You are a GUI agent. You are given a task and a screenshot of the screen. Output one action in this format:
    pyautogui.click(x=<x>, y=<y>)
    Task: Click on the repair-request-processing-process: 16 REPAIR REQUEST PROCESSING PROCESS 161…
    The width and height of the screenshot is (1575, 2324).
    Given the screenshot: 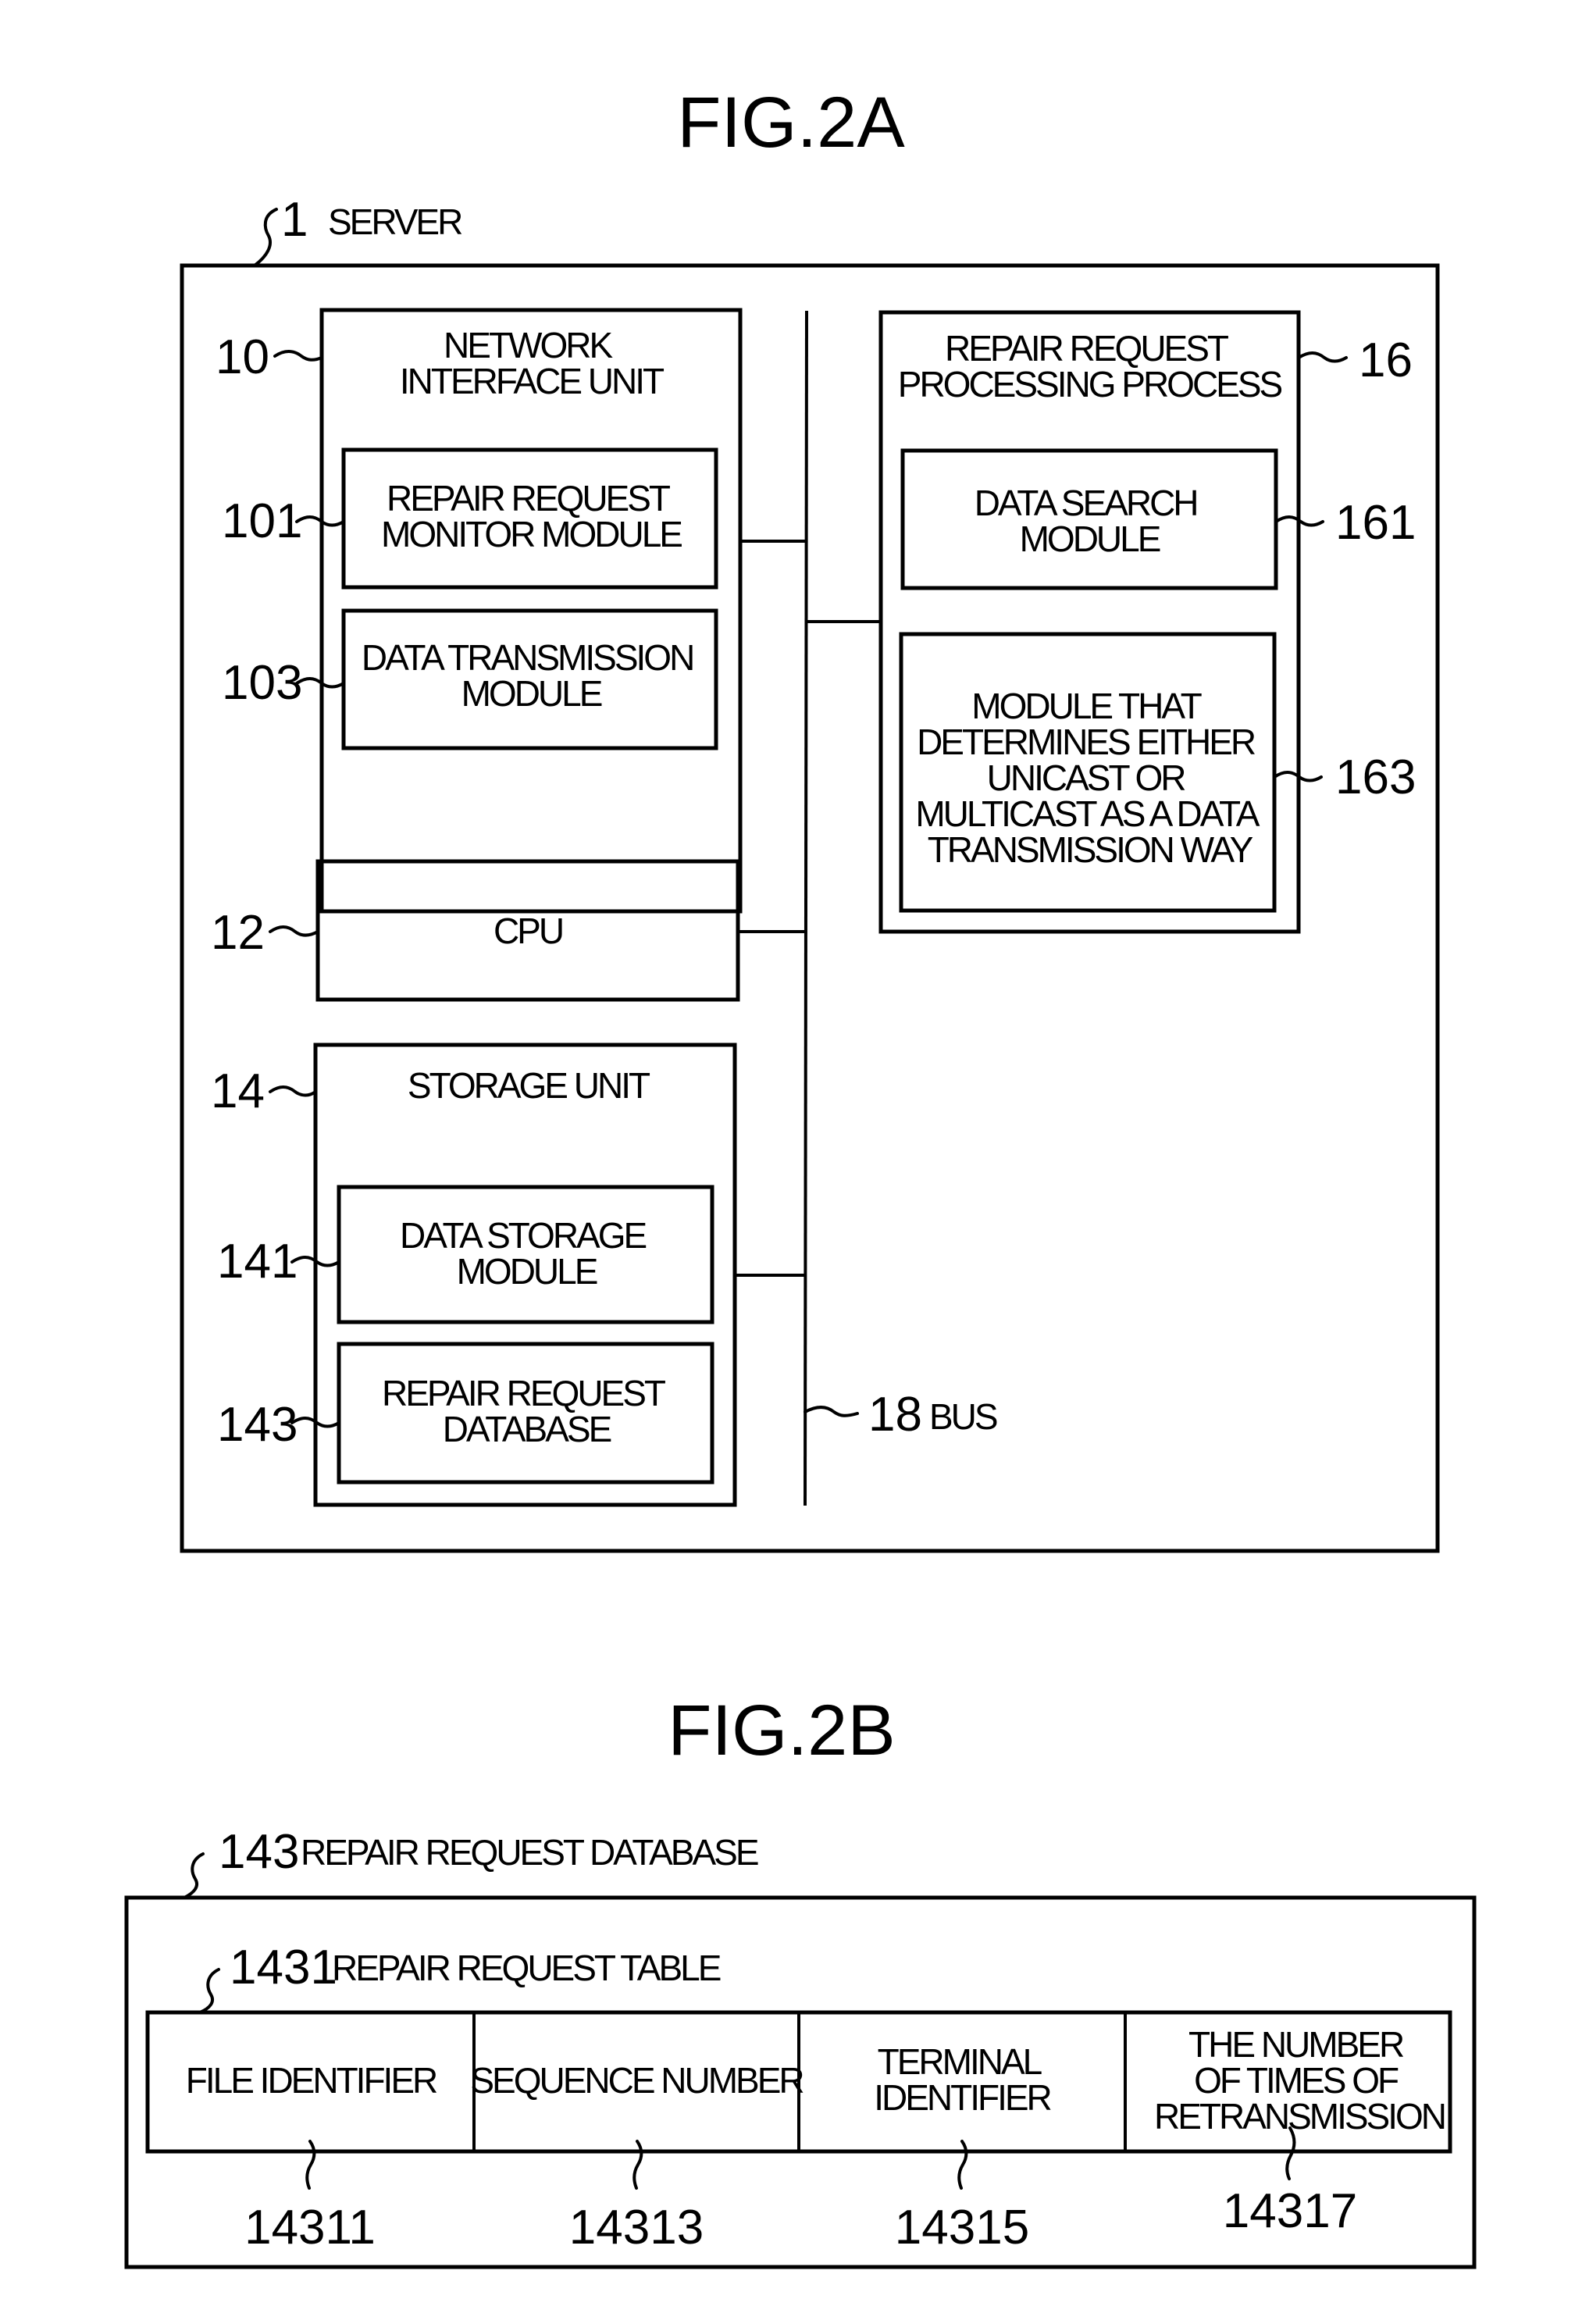 What is the action you would take?
    pyautogui.click(x=1111, y=622)
    